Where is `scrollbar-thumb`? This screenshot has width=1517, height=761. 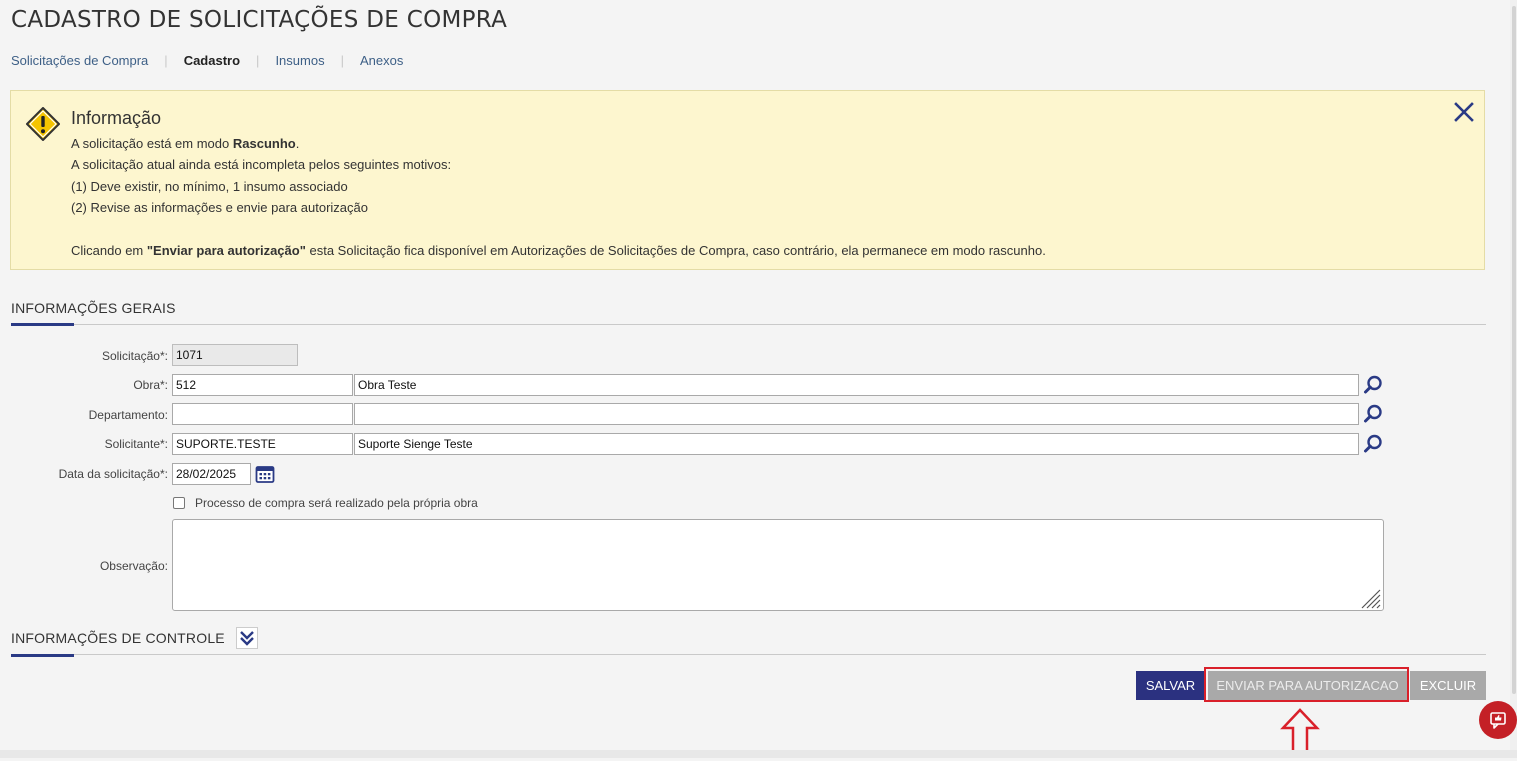
scrollbar-thumb is located at coordinates (1514, 350).